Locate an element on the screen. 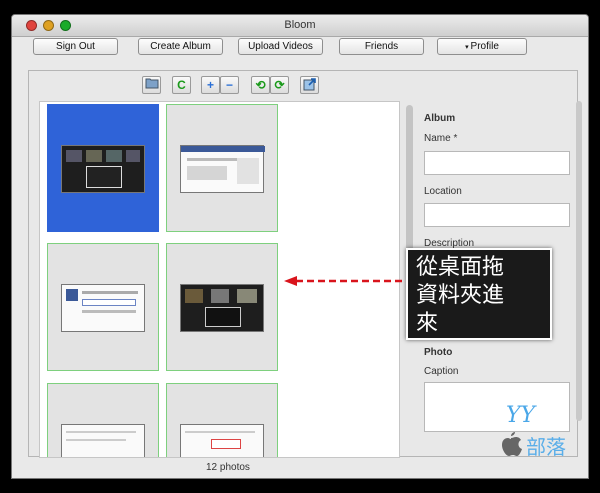  photo-icon-bar: C + − ⟲ ⟳ is located at coordinates (303, 85).